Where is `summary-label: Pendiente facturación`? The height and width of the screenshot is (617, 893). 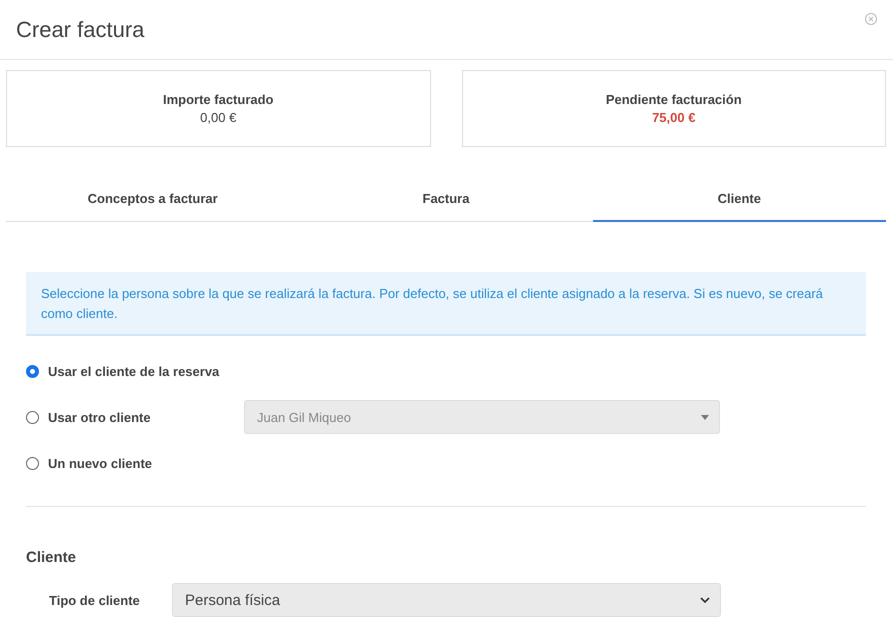
summary-label: Pendiente facturación is located at coordinates (674, 99).